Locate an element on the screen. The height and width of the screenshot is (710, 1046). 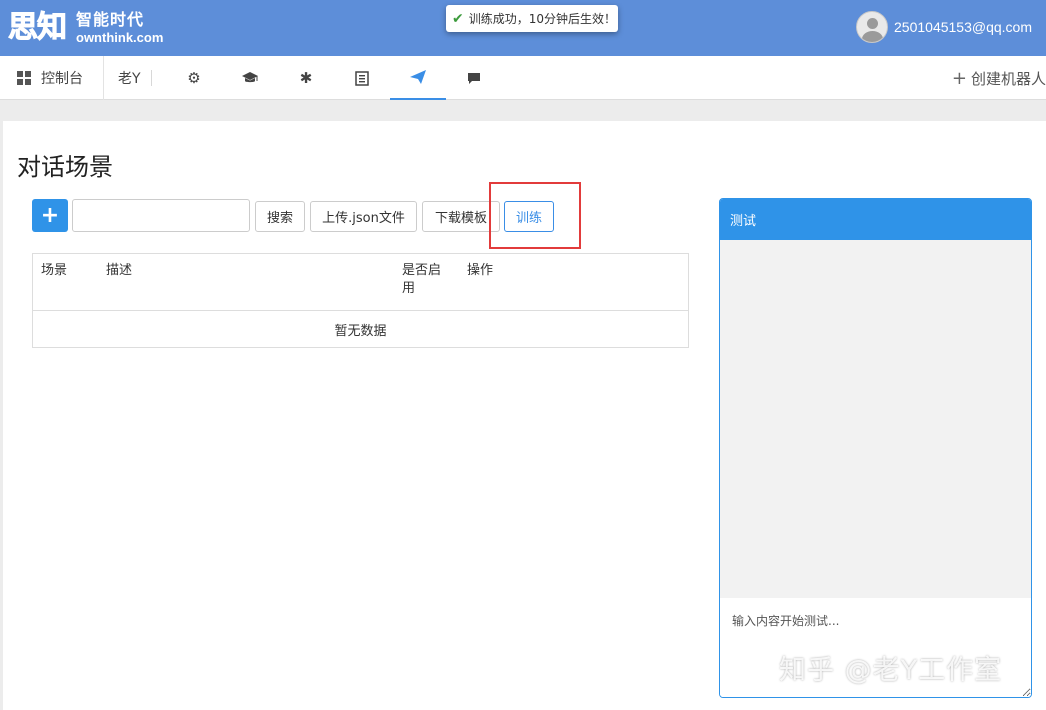
page-title: 对话场景 is located at coordinates (65, 167).